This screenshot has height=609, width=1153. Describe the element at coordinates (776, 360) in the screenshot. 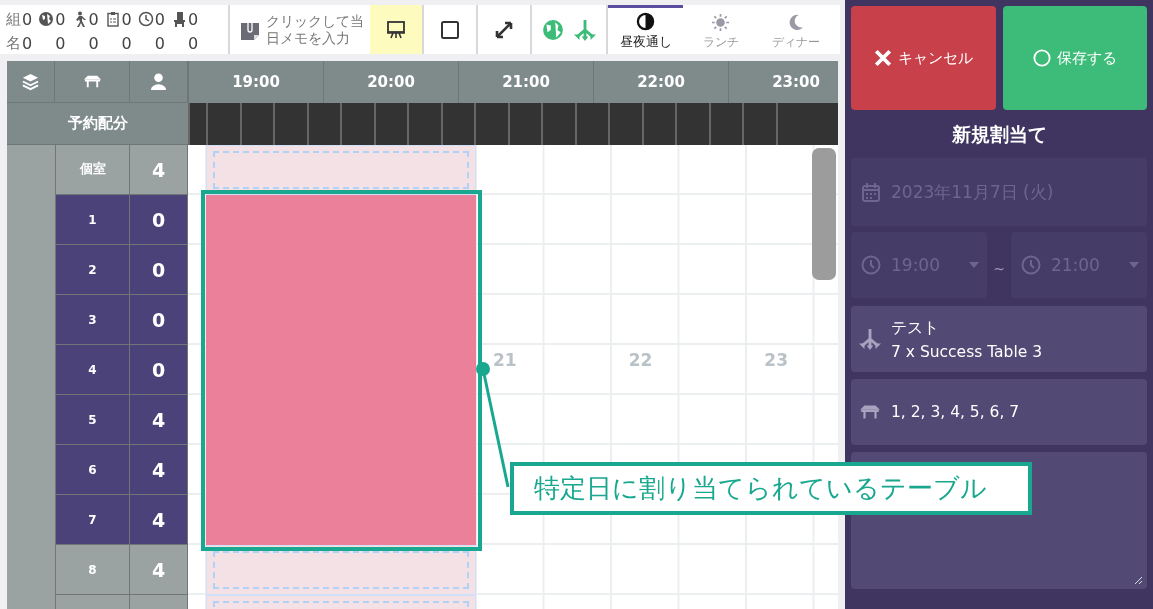

I see `hour-marker: 23` at that location.